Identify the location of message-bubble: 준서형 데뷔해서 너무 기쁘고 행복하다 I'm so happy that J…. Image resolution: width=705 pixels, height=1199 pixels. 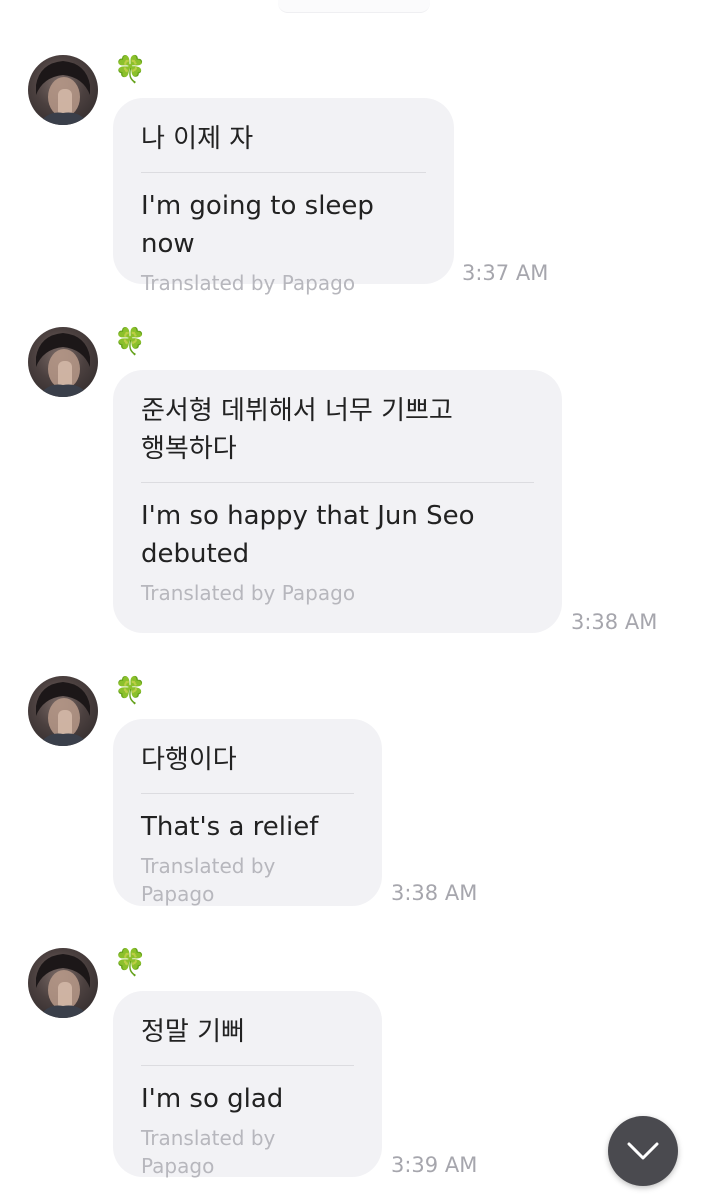
(337, 501).